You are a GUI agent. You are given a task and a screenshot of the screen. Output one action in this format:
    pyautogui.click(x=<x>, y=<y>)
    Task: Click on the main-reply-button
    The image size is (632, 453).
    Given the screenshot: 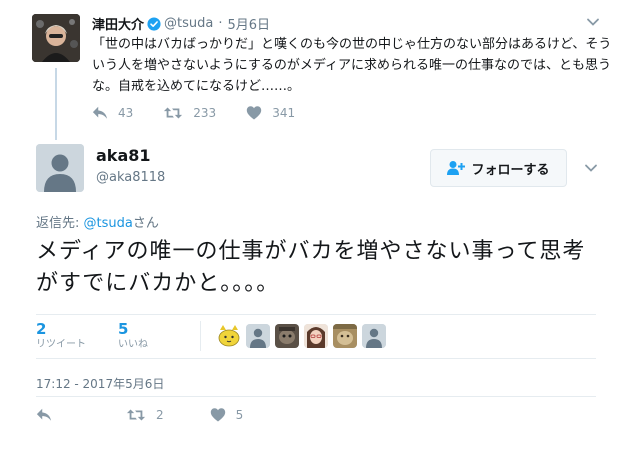 What is the action you would take?
    pyautogui.click(x=49, y=415)
    